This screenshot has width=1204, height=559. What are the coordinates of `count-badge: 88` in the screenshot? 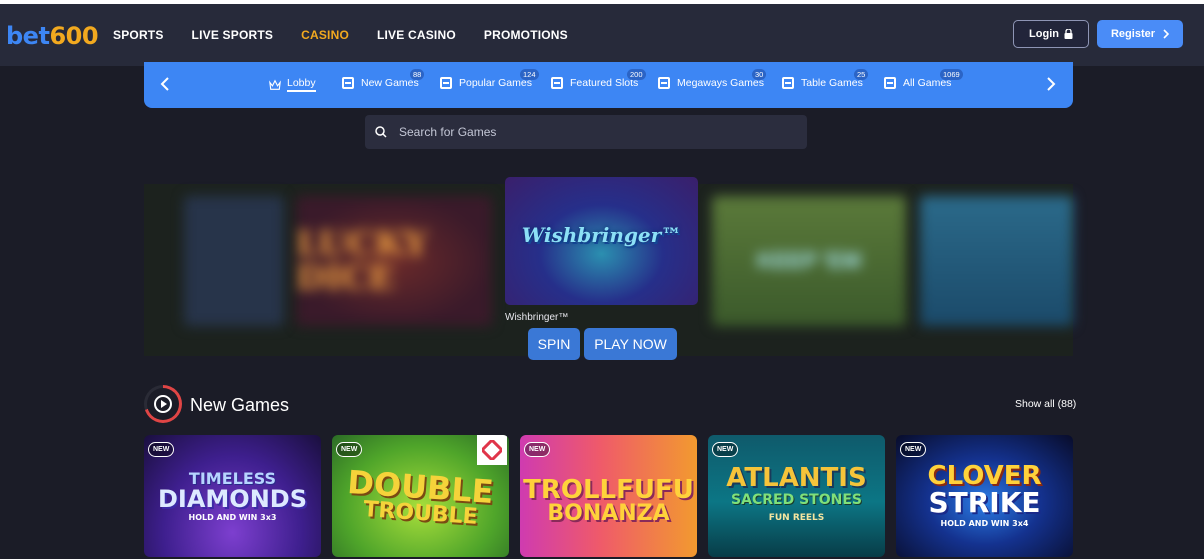 It's located at (417, 74).